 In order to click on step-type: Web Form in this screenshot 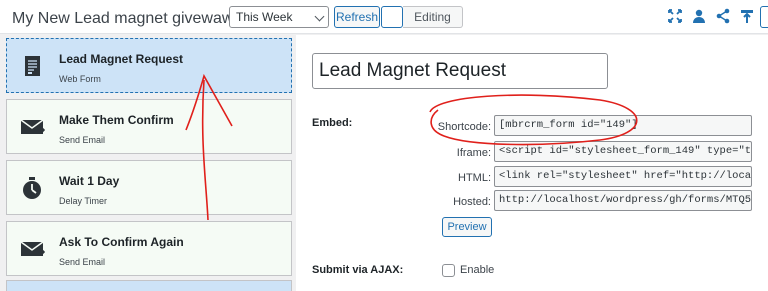, I will do `click(80, 79)`.